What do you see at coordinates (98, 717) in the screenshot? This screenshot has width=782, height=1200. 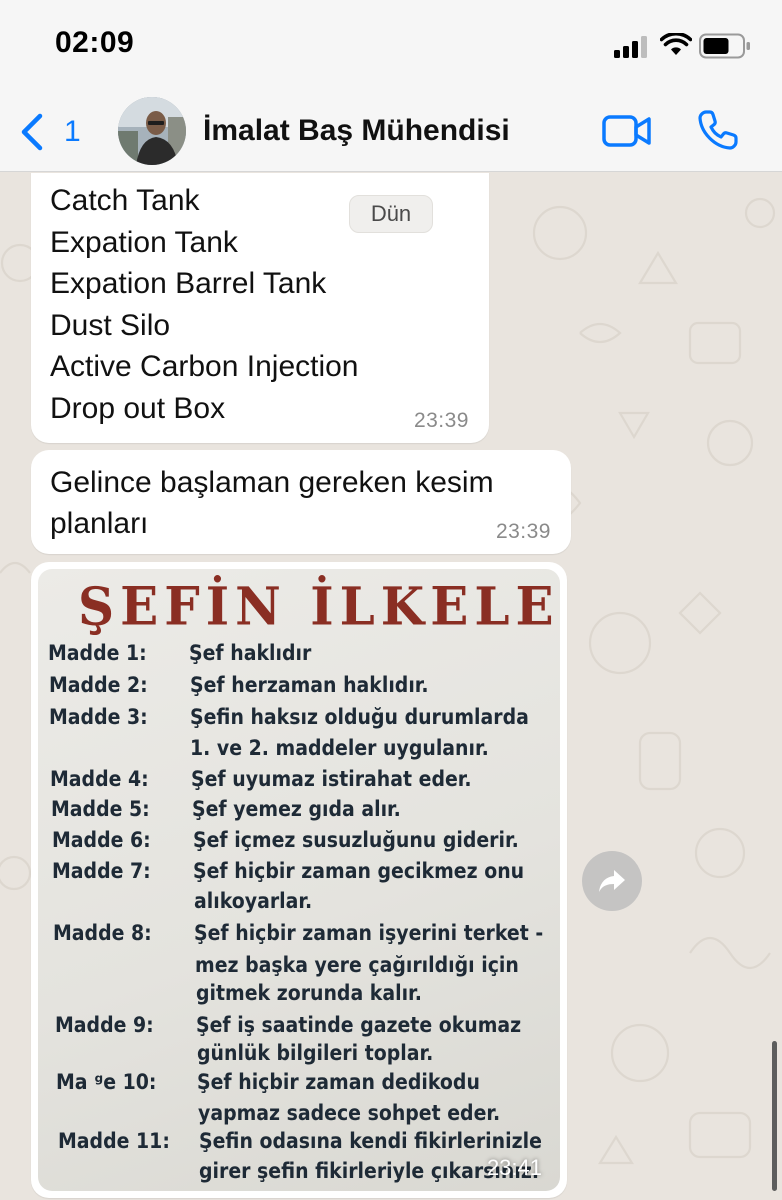 I see `poster-rule-label: Madde 3:` at bounding box center [98, 717].